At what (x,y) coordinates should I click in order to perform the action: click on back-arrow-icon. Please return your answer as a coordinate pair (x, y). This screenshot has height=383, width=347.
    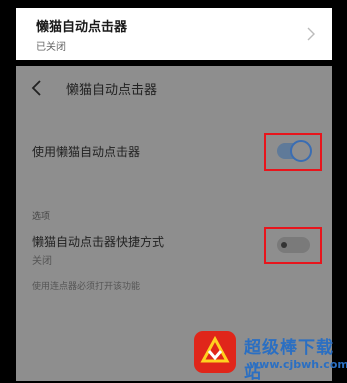
    Looking at the image, I should click on (37, 88).